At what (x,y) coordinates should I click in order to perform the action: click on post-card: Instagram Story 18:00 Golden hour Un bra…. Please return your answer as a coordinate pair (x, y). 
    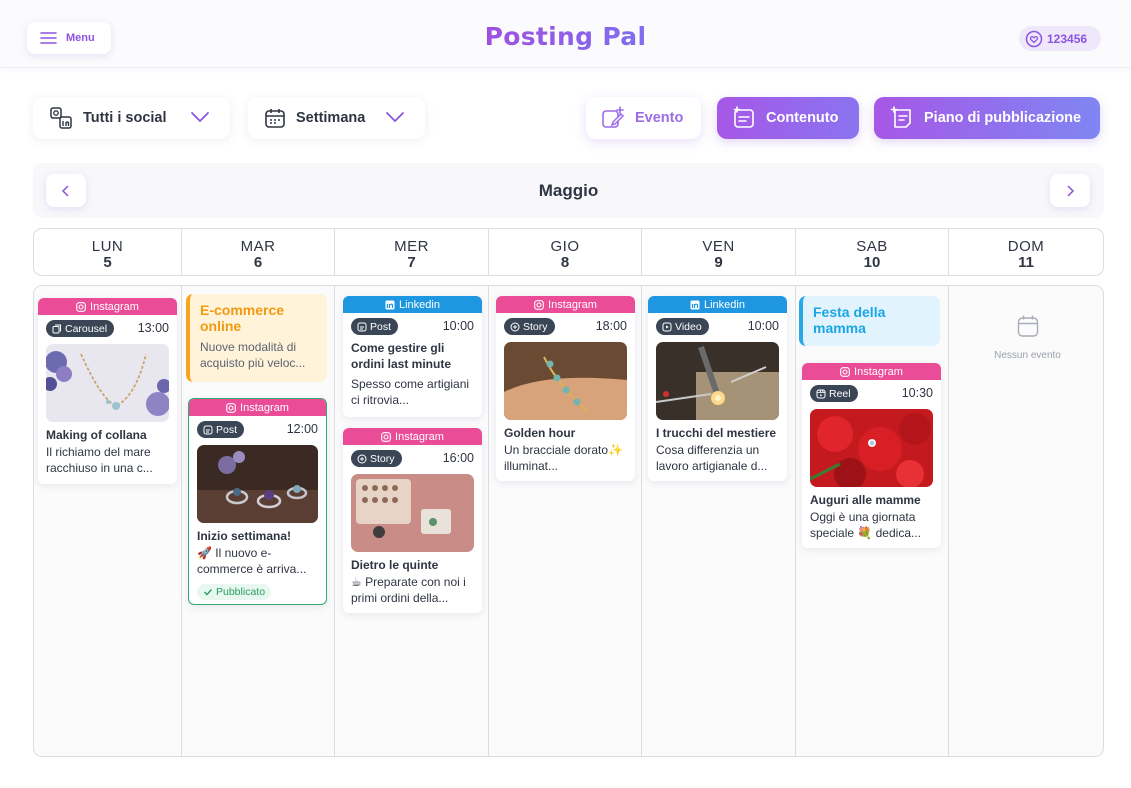
    Looking at the image, I should click on (565, 388).